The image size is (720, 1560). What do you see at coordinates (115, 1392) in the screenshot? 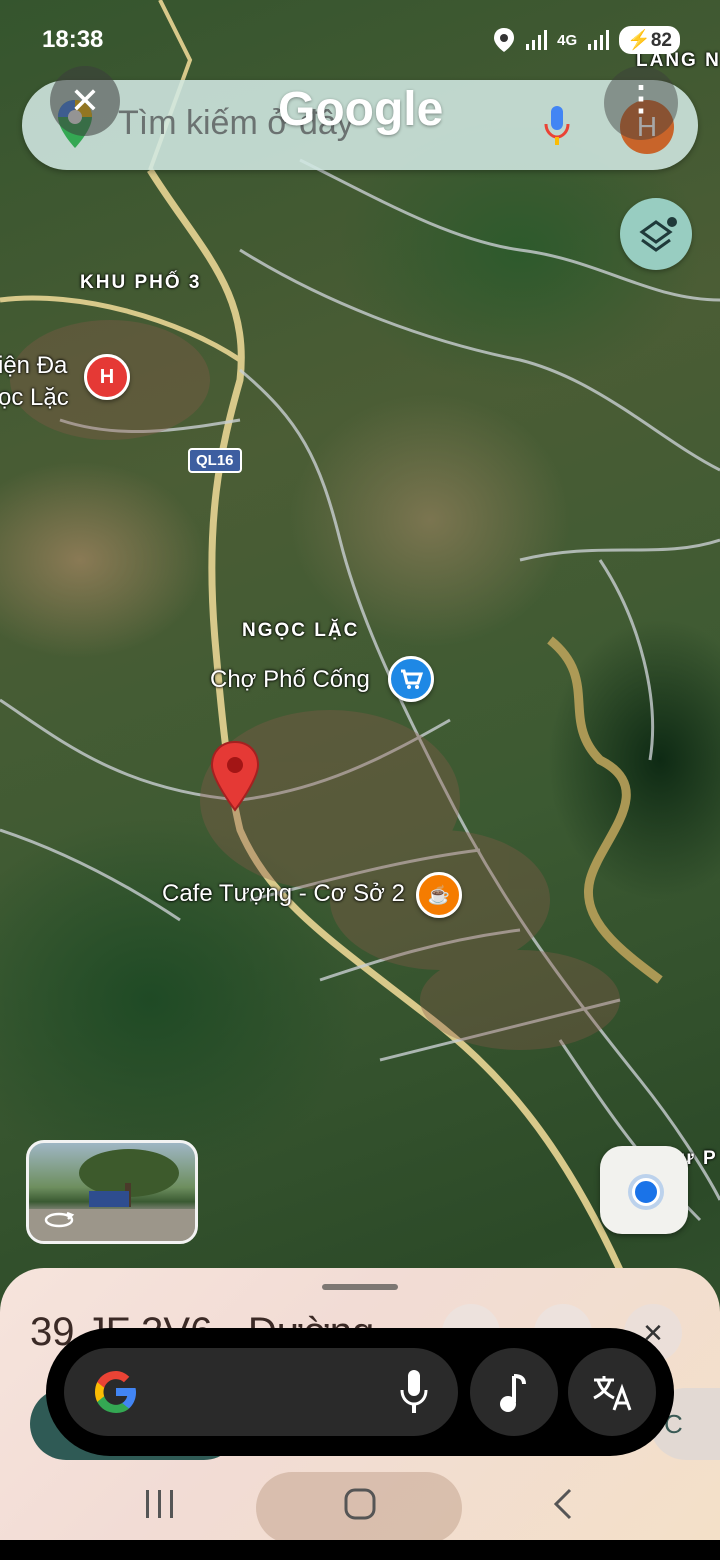
I see `google-g-icon` at bounding box center [115, 1392].